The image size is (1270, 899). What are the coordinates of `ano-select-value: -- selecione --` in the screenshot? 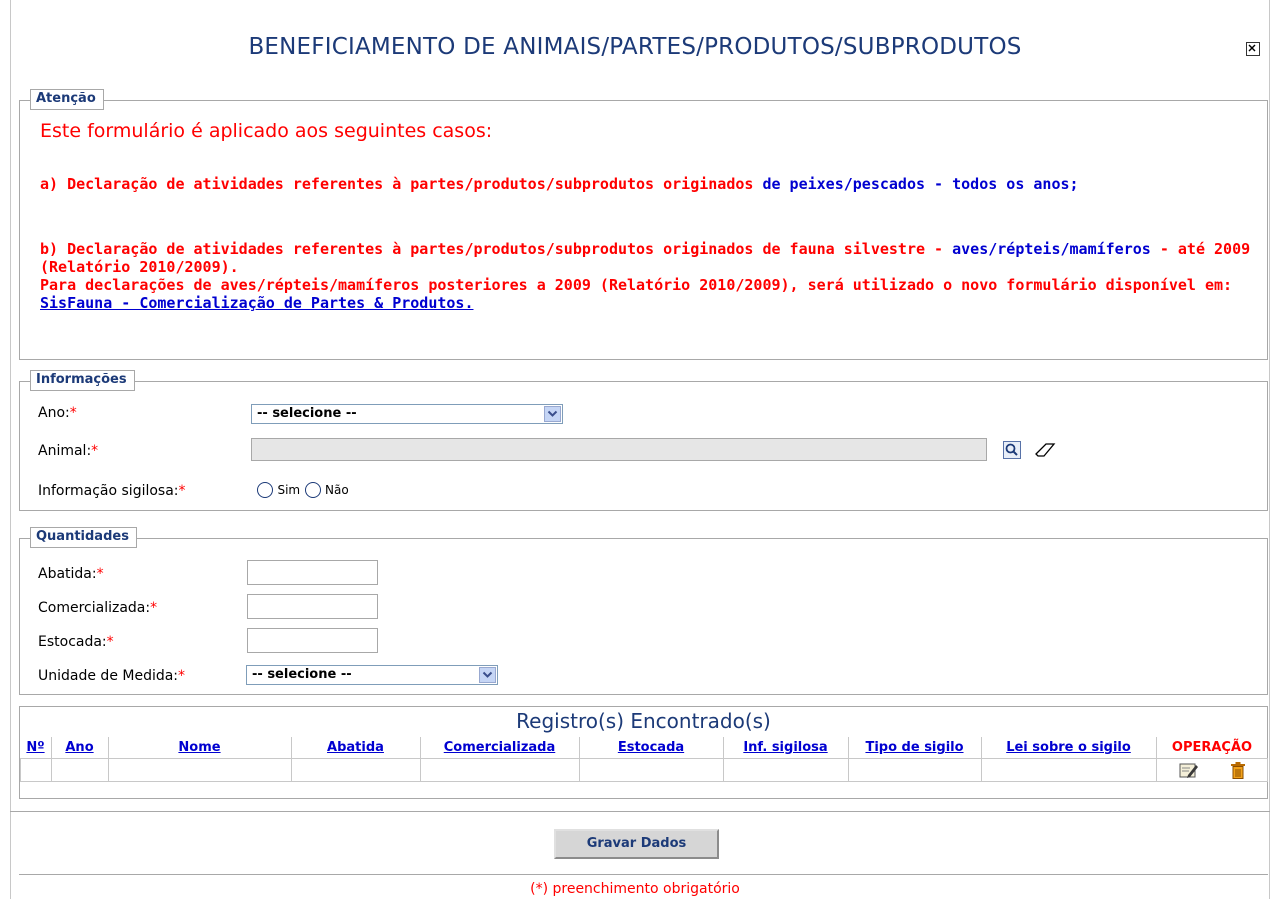 It's located at (307, 413).